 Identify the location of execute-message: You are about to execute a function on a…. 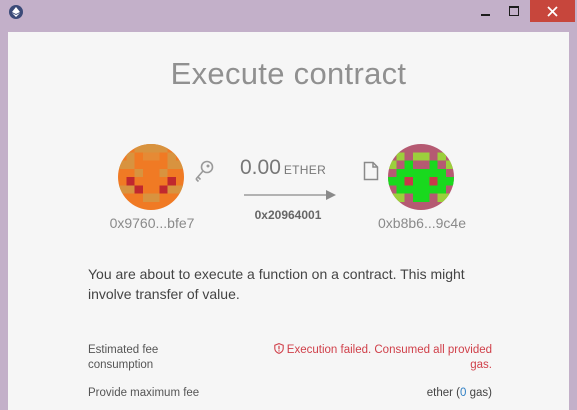
(276, 284).